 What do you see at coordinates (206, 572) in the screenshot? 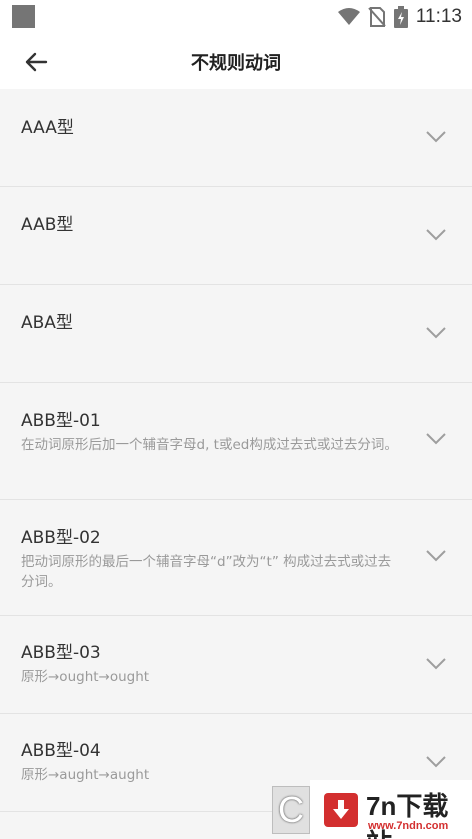
I see `item-description: 把动词原形的最后一个辅音字母“d”改为“t” 构成过去式或过去分词。` at bounding box center [206, 572].